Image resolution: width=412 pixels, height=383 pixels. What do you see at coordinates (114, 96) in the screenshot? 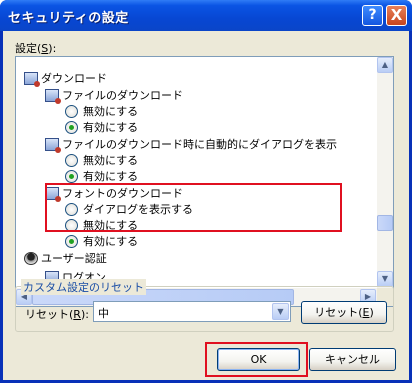
I see `tree-setting-file-download: ファイルのダウンロード` at bounding box center [114, 96].